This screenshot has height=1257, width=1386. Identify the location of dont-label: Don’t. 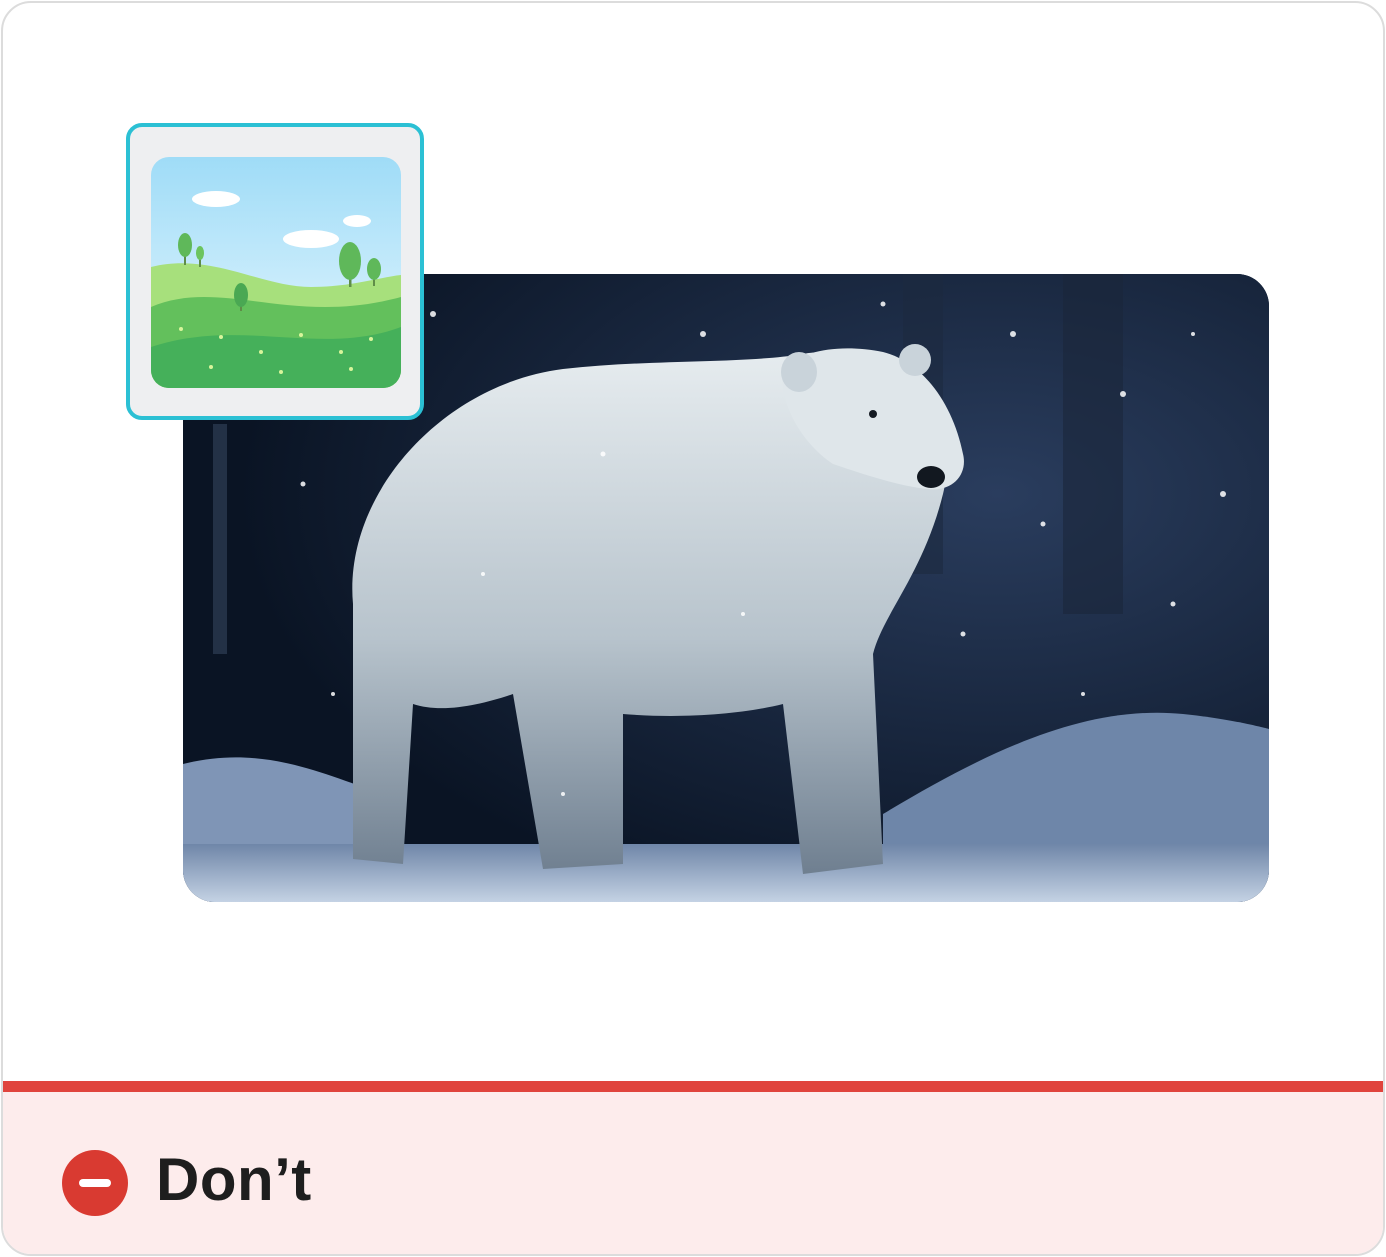
(234, 1179).